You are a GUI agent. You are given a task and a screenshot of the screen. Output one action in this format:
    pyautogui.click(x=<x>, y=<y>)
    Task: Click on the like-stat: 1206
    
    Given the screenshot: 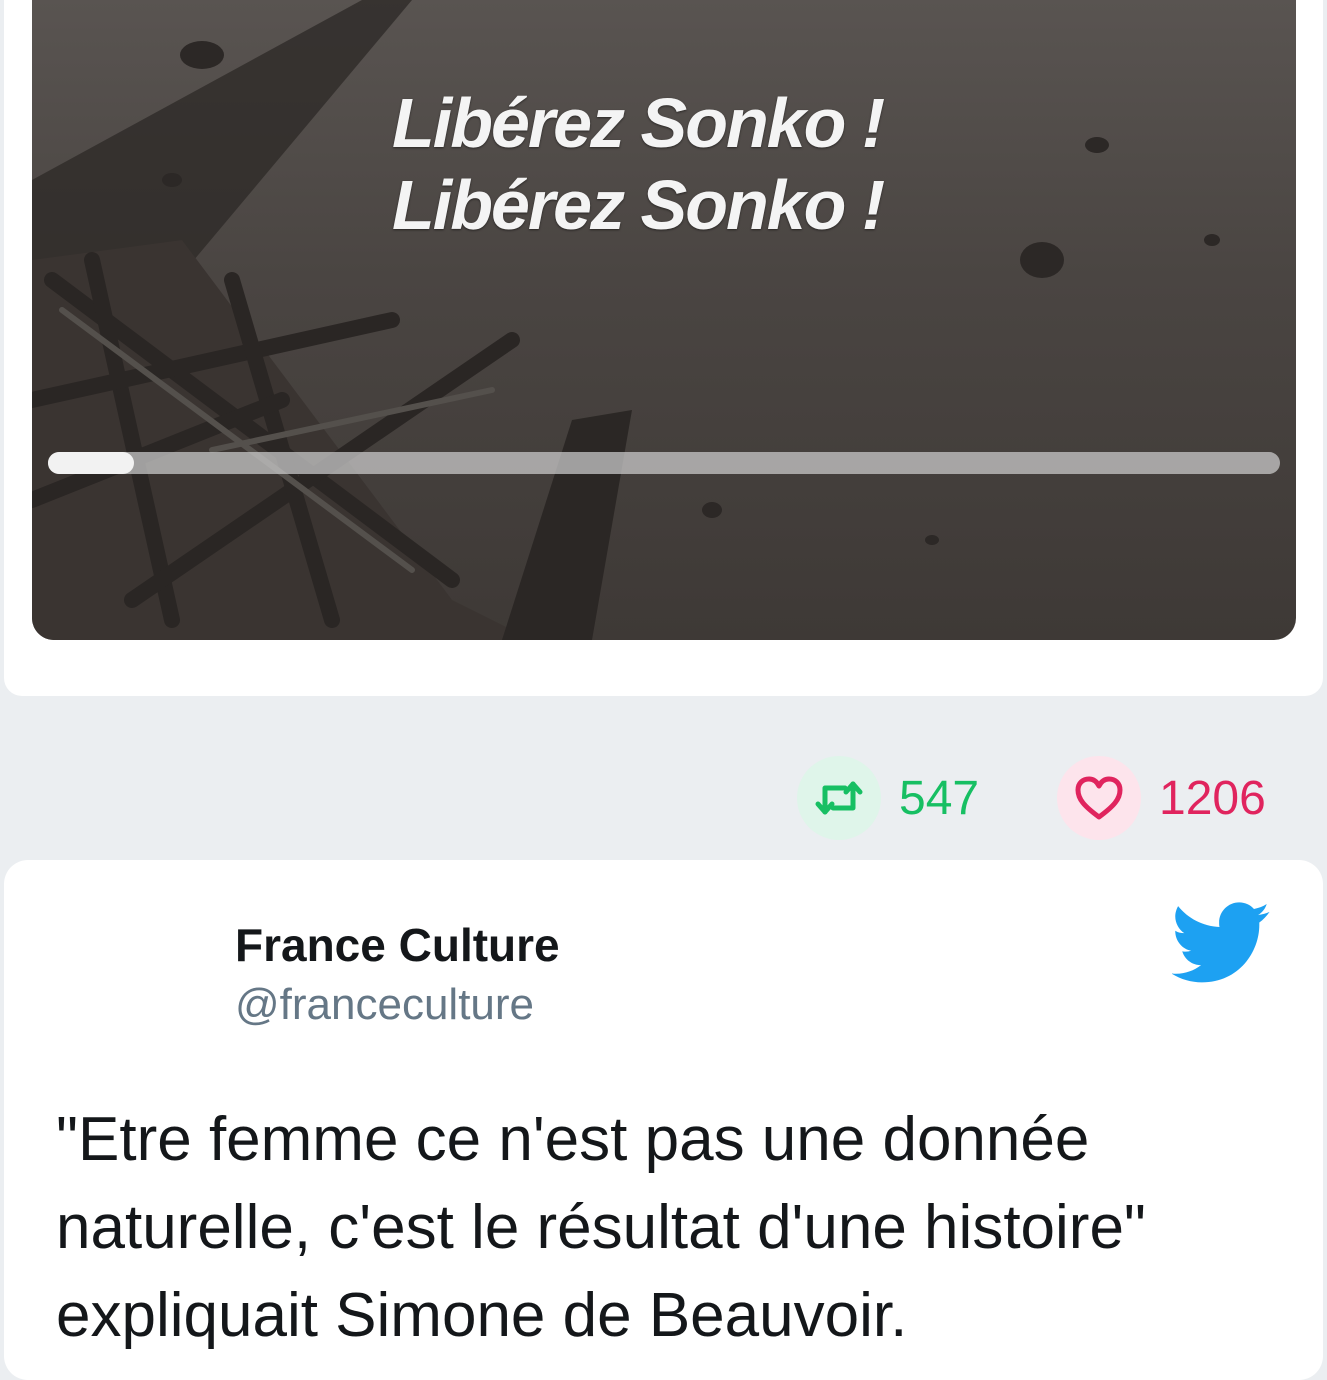 What is the action you would take?
    pyautogui.click(x=1161, y=798)
    